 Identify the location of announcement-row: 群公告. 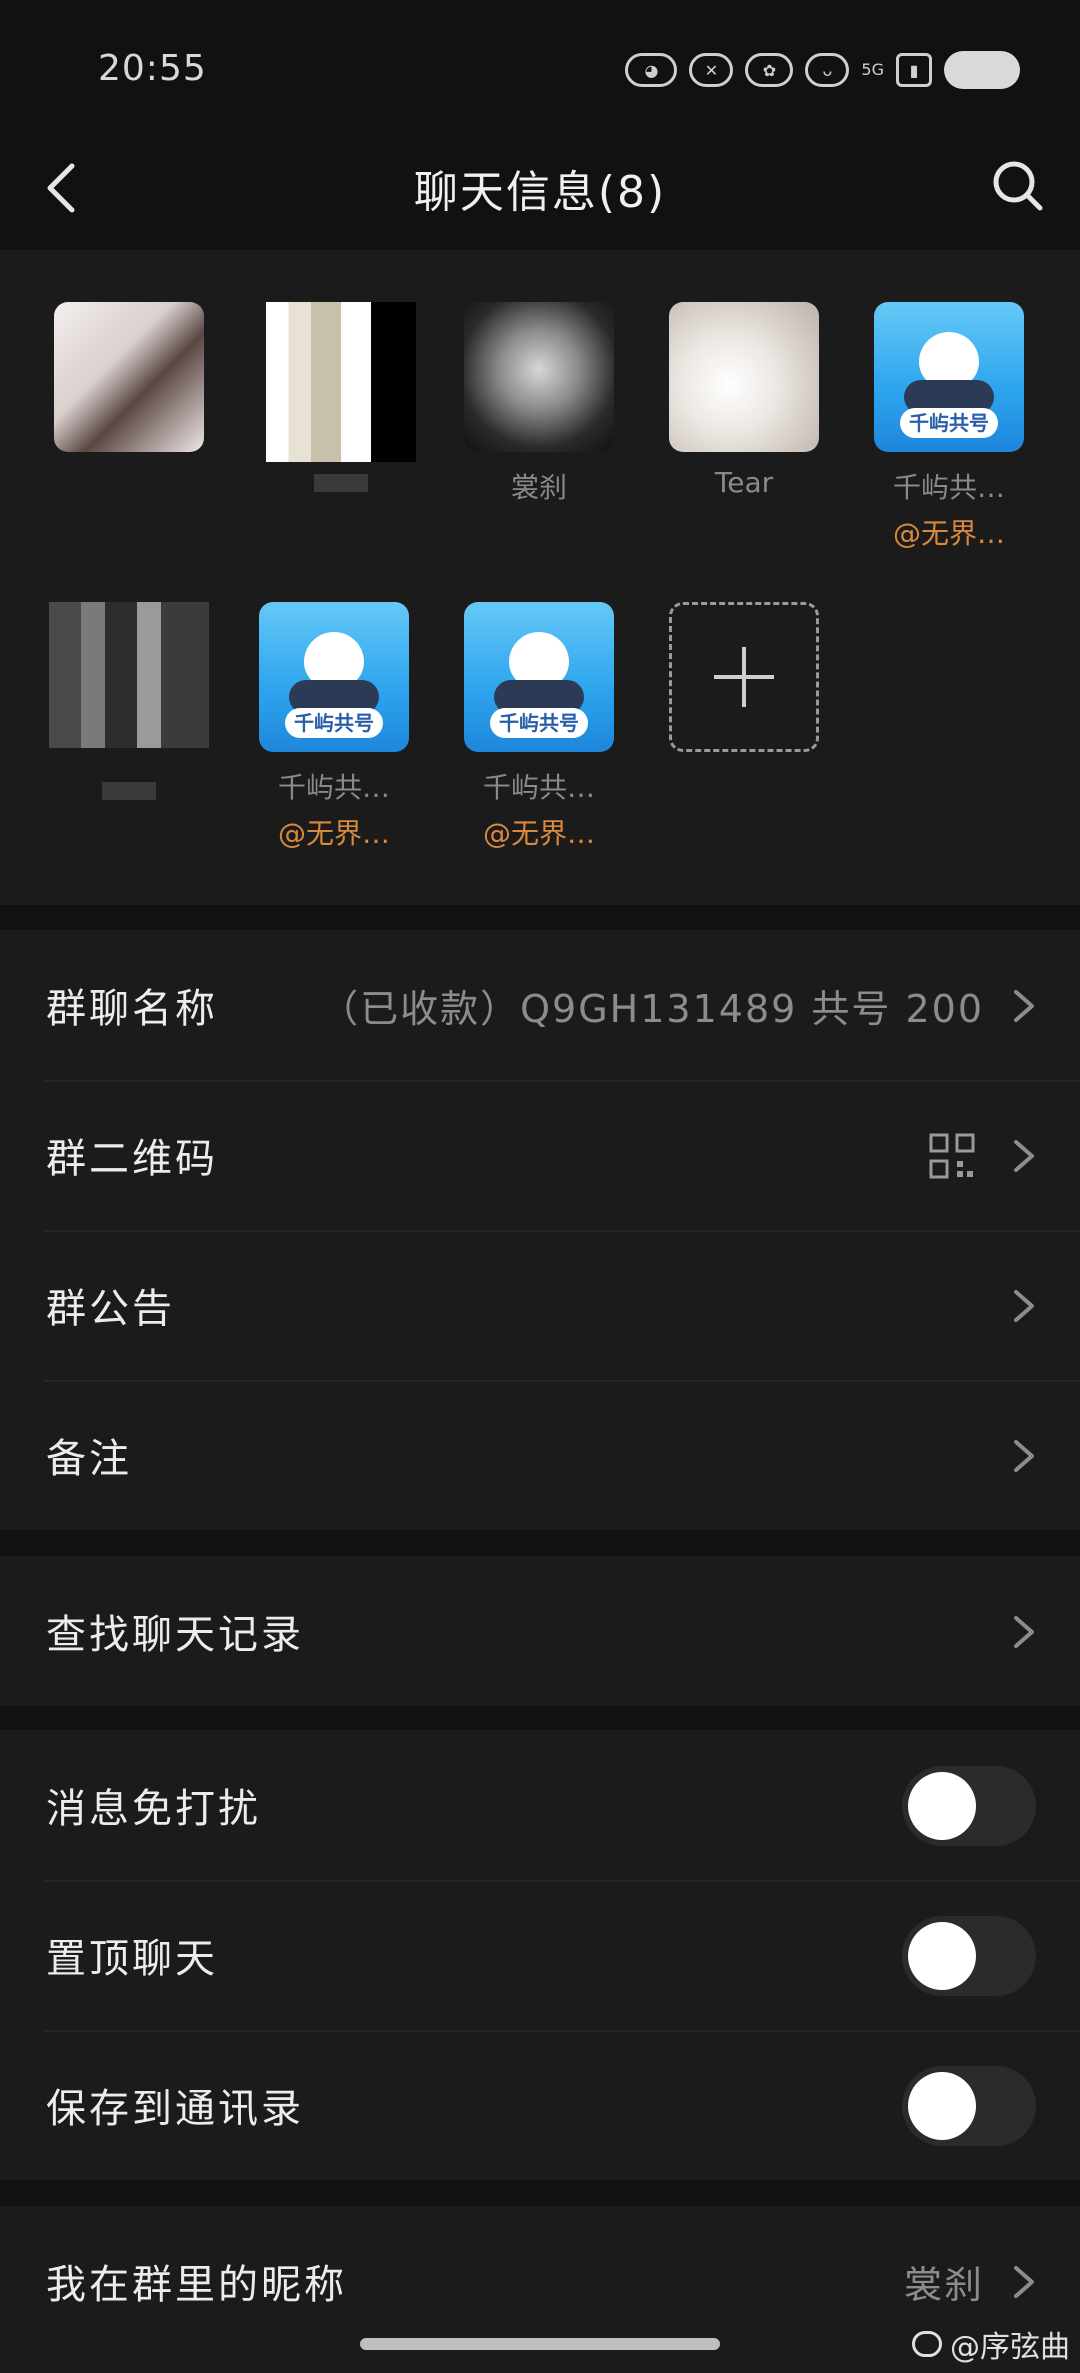
(540, 1305).